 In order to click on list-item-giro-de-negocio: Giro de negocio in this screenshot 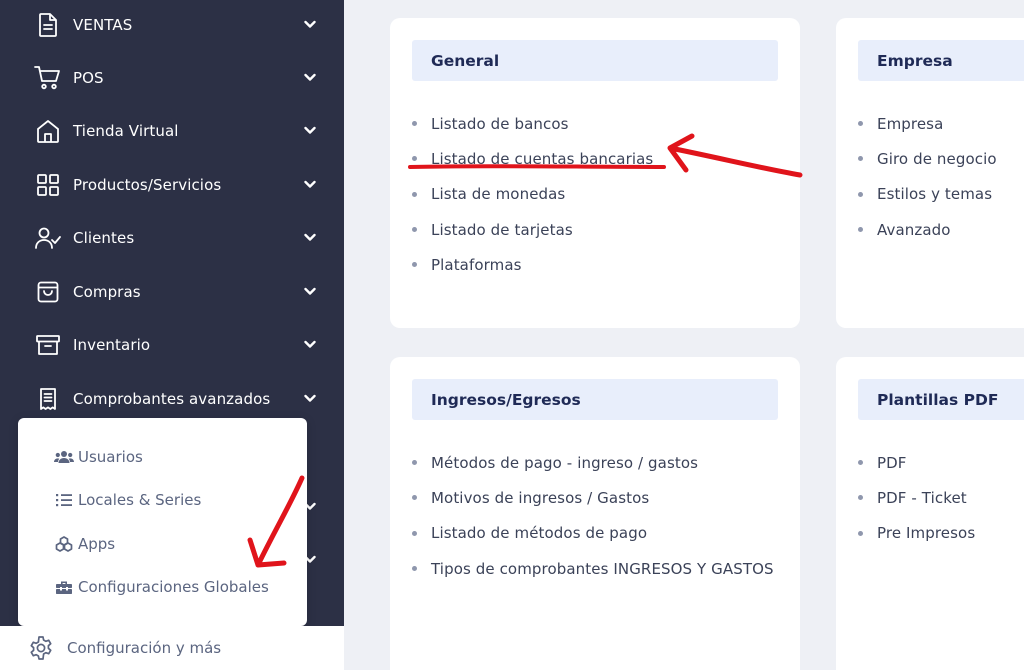, I will do `click(927, 158)`.